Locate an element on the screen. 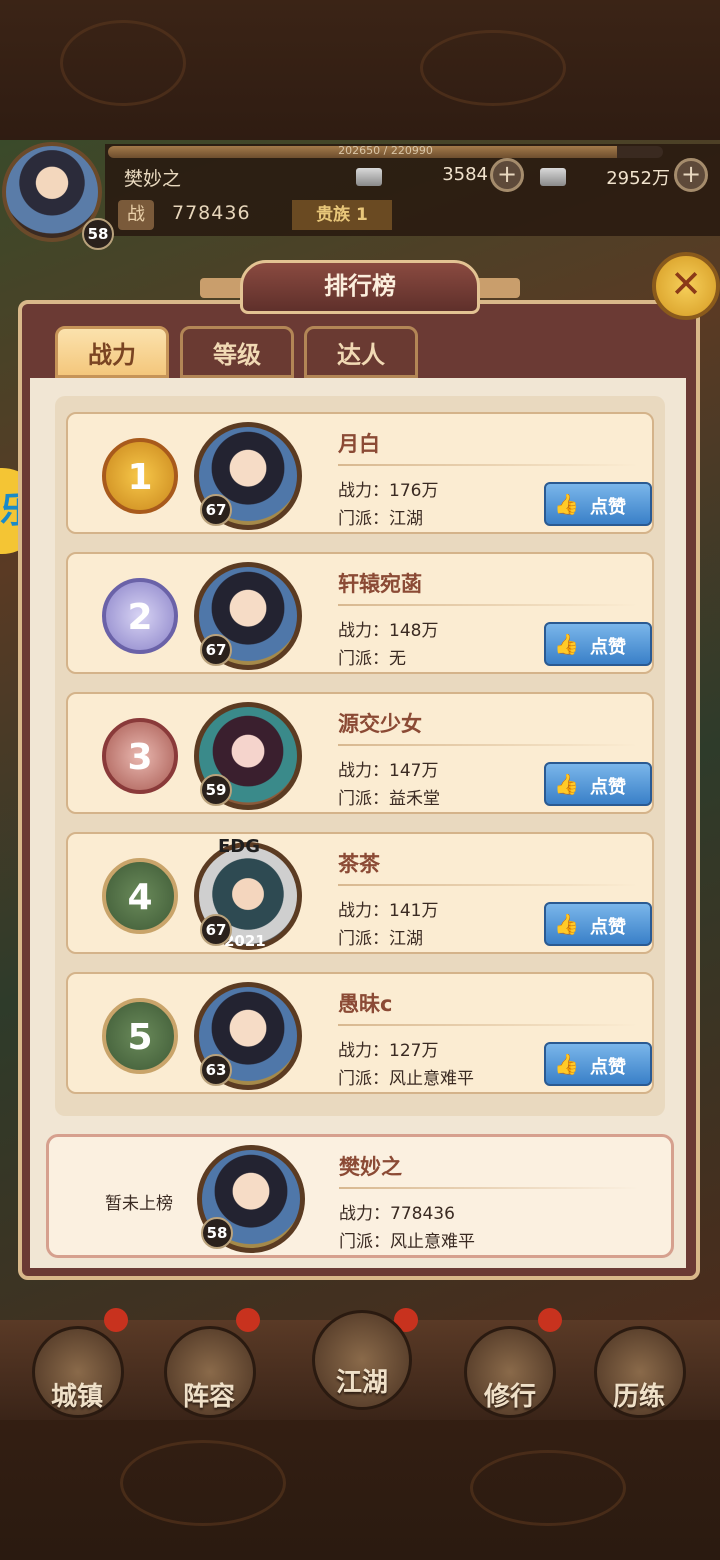 Image resolution: width=720 pixels, height=1560 pixels. rank-4-medal-icon: 4 is located at coordinates (140, 896).